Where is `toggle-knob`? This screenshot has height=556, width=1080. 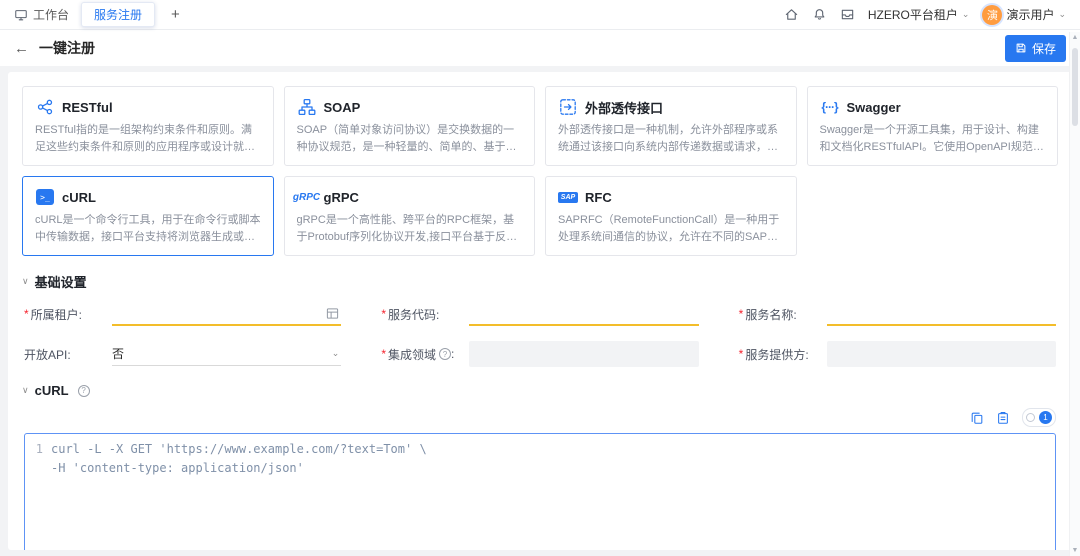 toggle-knob is located at coordinates (1030, 417).